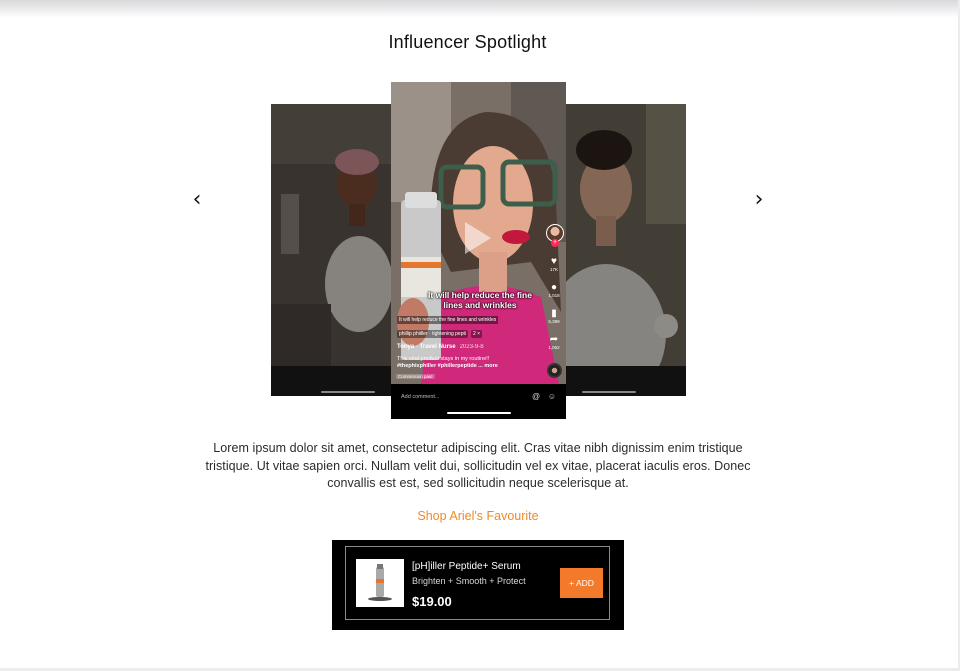 Image resolution: width=960 pixels, height=671 pixels. Describe the element at coordinates (554, 295) in the screenshot. I see `comment-count: 1,018` at that location.